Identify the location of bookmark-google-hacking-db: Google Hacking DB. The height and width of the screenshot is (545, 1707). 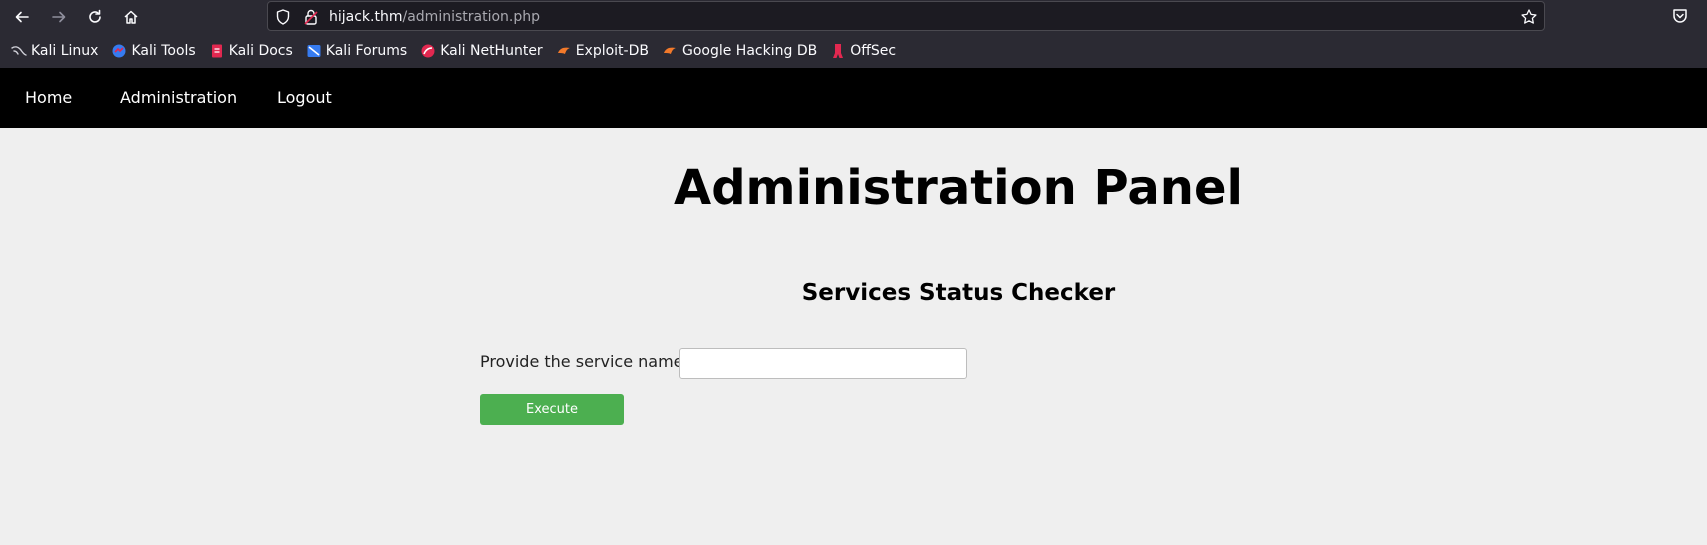
(739, 51).